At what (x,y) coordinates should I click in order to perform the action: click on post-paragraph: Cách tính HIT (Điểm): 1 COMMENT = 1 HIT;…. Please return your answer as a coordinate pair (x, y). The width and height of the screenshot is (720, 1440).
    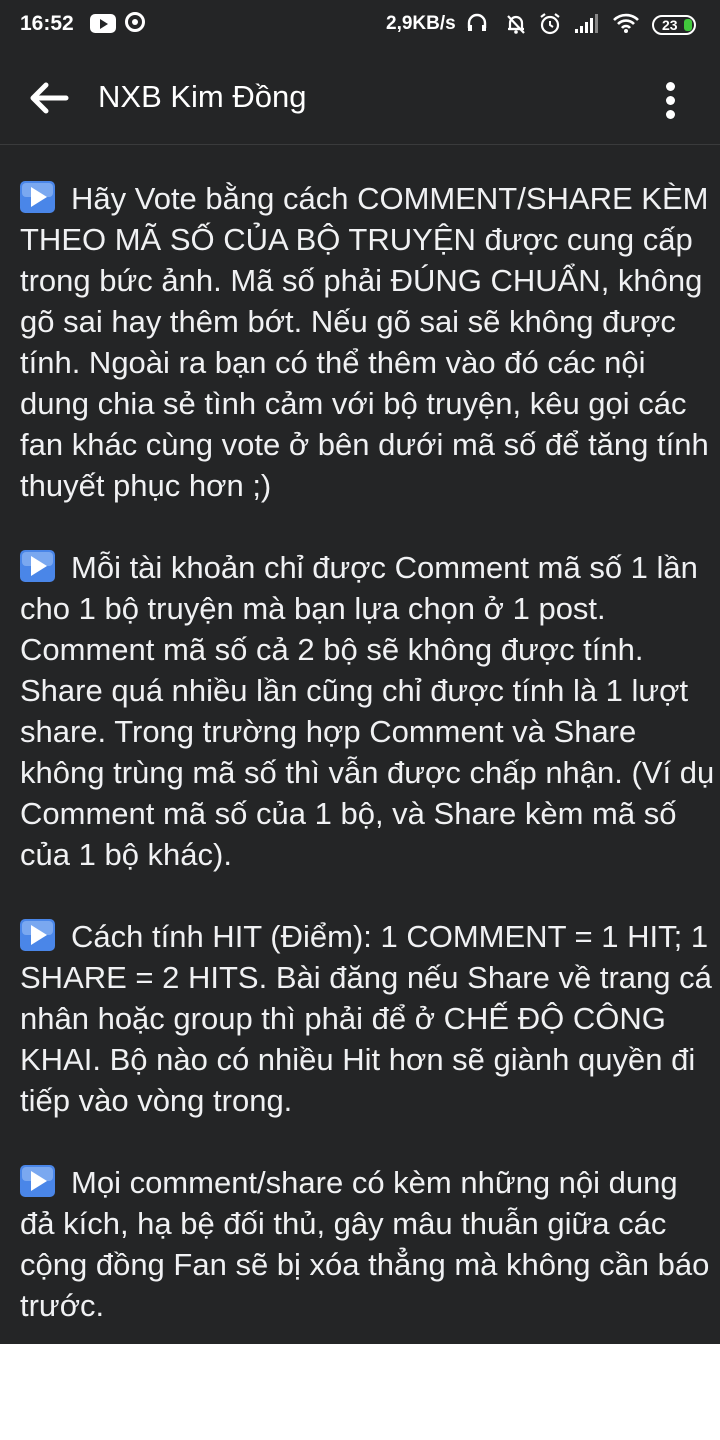
    Looking at the image, I should click on (370, 1018).